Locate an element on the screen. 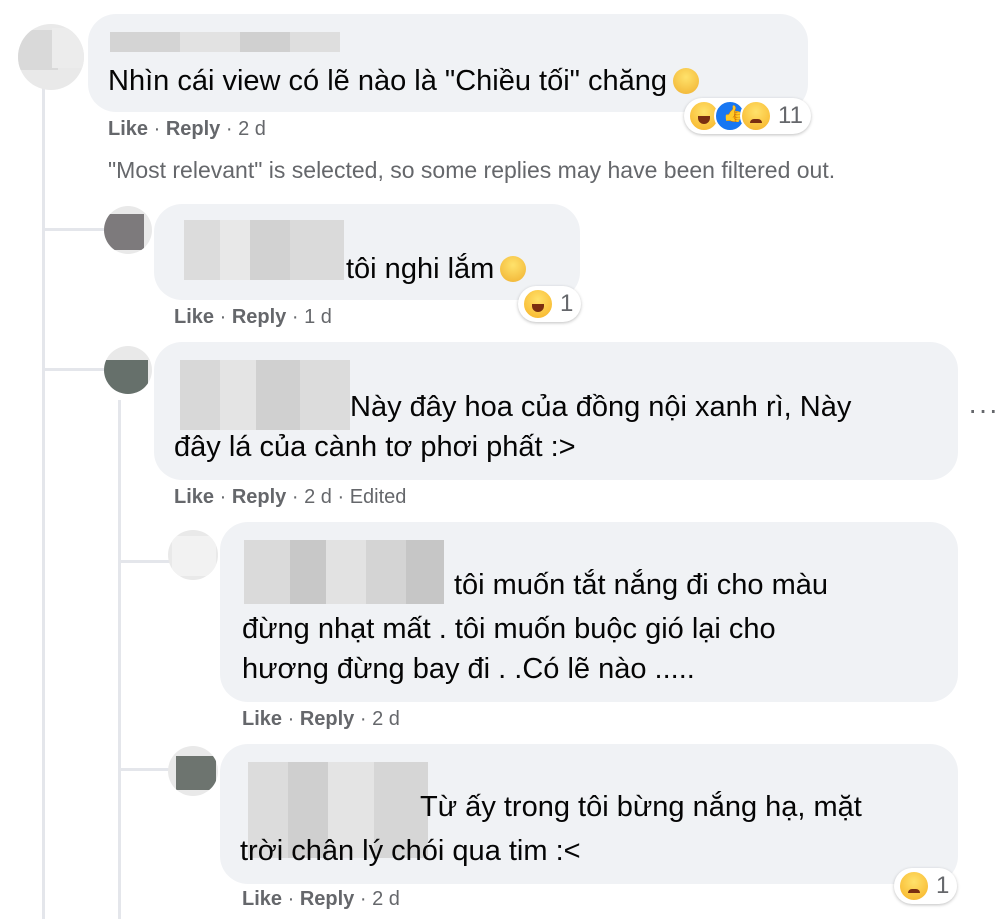 The image size is (1000, 919). thinking-emoji-icon is located at coordinates (686, 81).